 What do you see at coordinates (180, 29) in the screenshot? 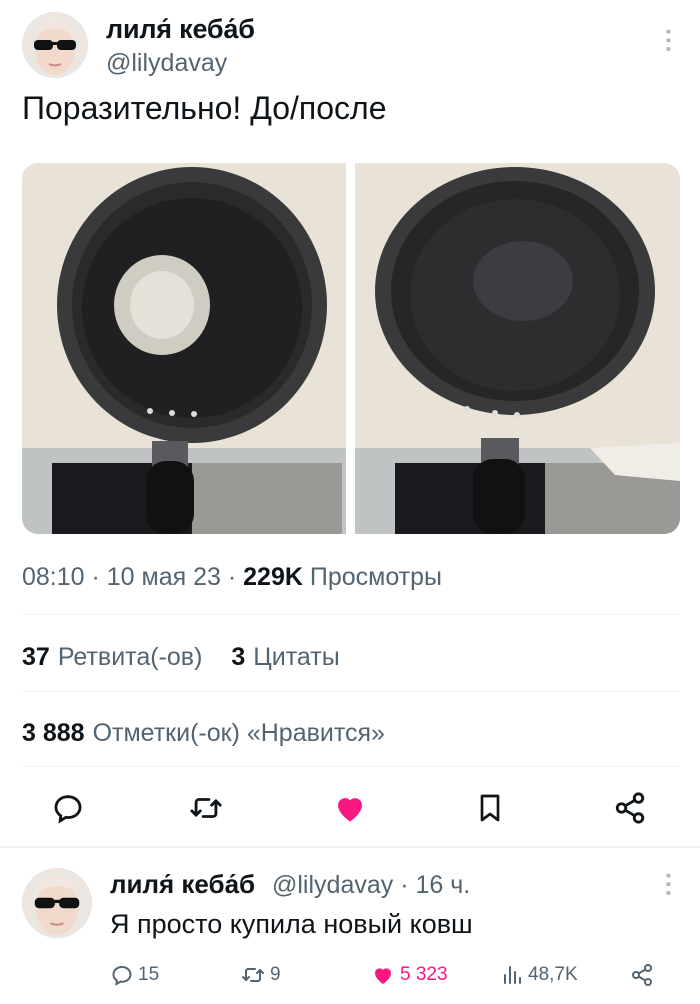
I see `author-name: лиля́ кеба́б` at bounding box center [180, 29].